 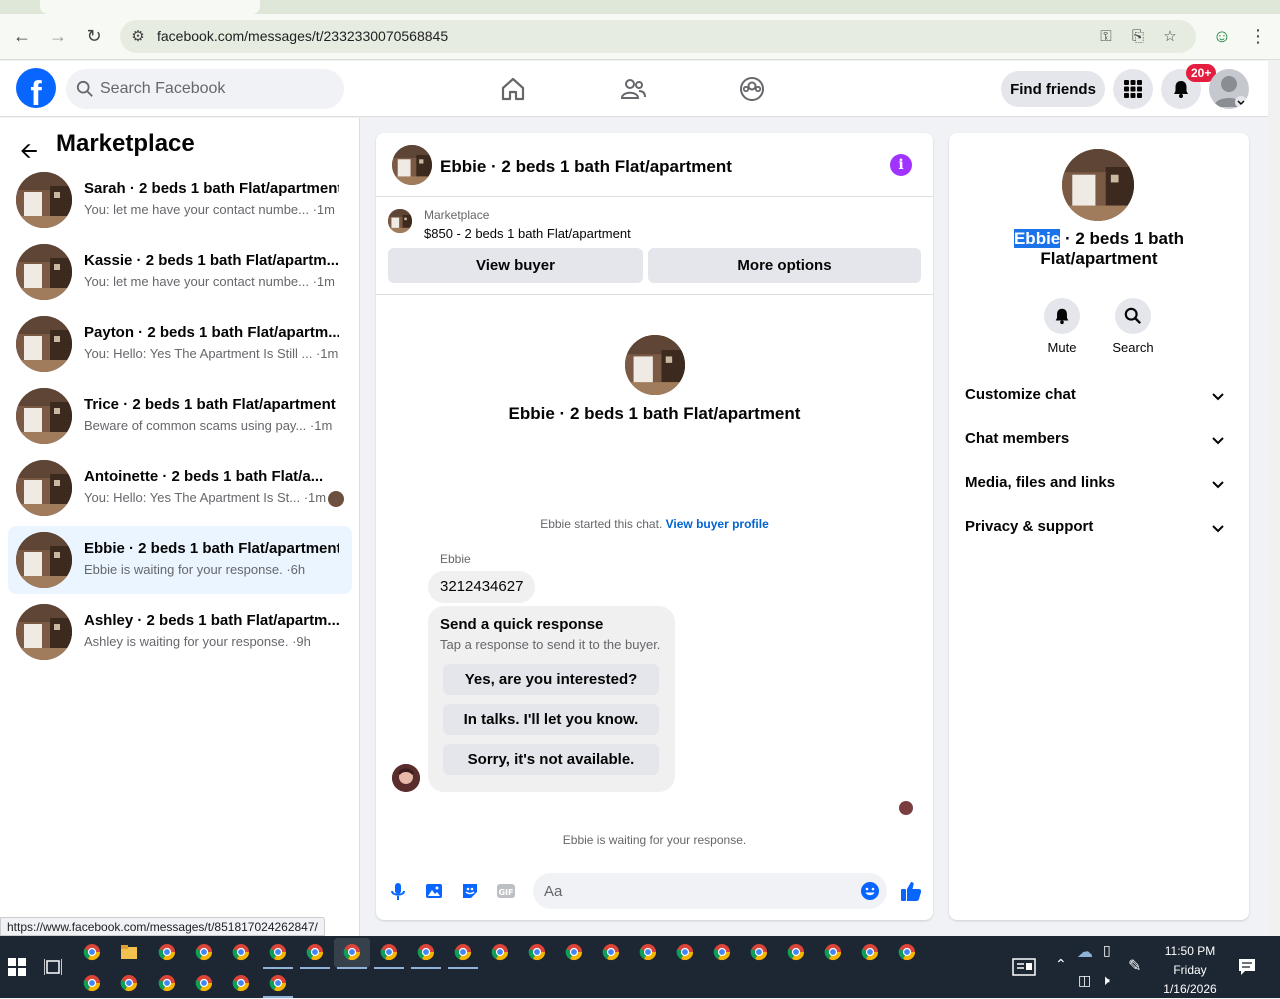 I want to click on groups-icon, so click(x=752, y=89).